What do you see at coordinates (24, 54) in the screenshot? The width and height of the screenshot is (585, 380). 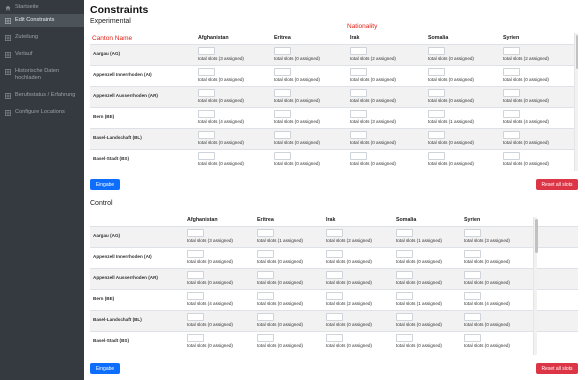 I see `sidebar-item-label: Verlauf` at bounding box center [24, 54].